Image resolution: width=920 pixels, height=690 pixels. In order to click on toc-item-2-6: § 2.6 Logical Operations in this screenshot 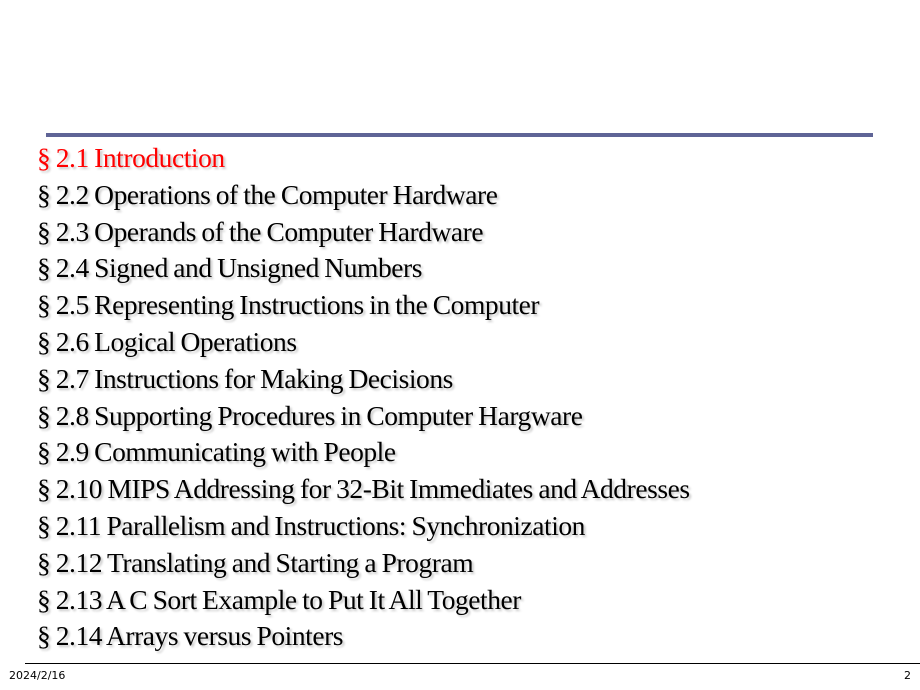, I will do `click(167, 341)`.